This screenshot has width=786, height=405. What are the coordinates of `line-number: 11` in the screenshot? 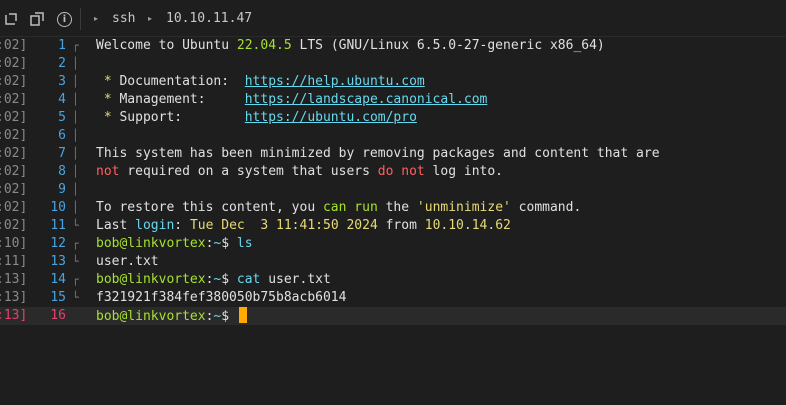 It's located at (58, 225).